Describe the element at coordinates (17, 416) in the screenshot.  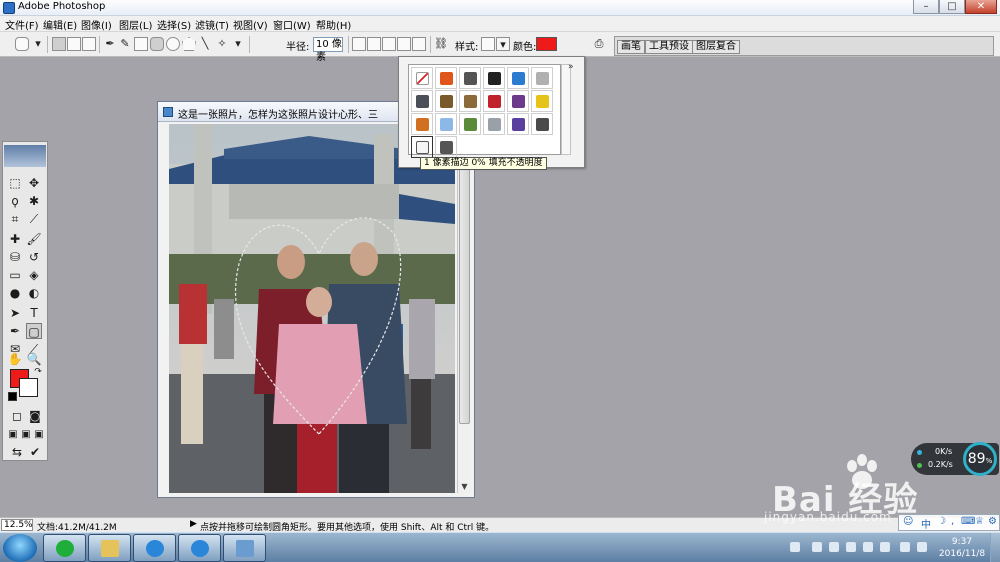
I see `standard-mode-icon: ◻` at that location.